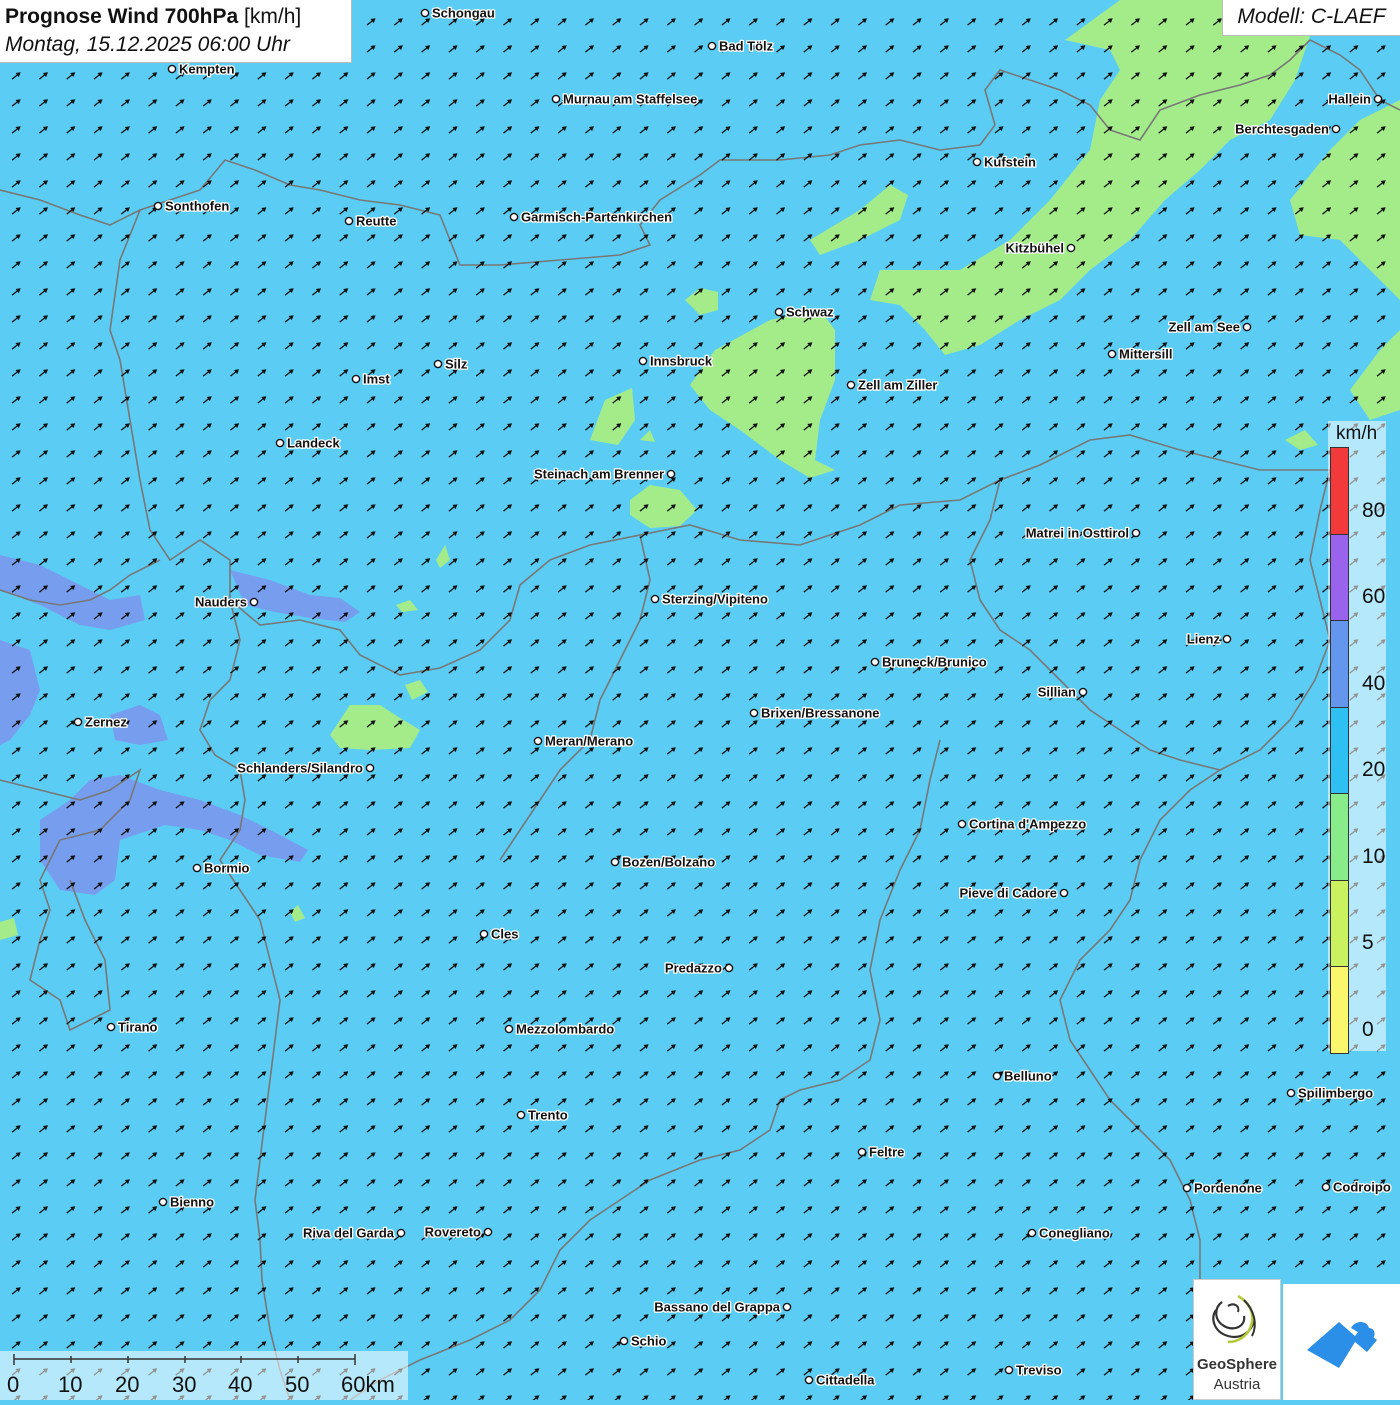 The height and width of the screenshot is (1405, 1400). What do you see at coordinates (1342, 1345) in the screenshot?
I see `mountain-arrow-icon` at bounding box center [1342, 1345].